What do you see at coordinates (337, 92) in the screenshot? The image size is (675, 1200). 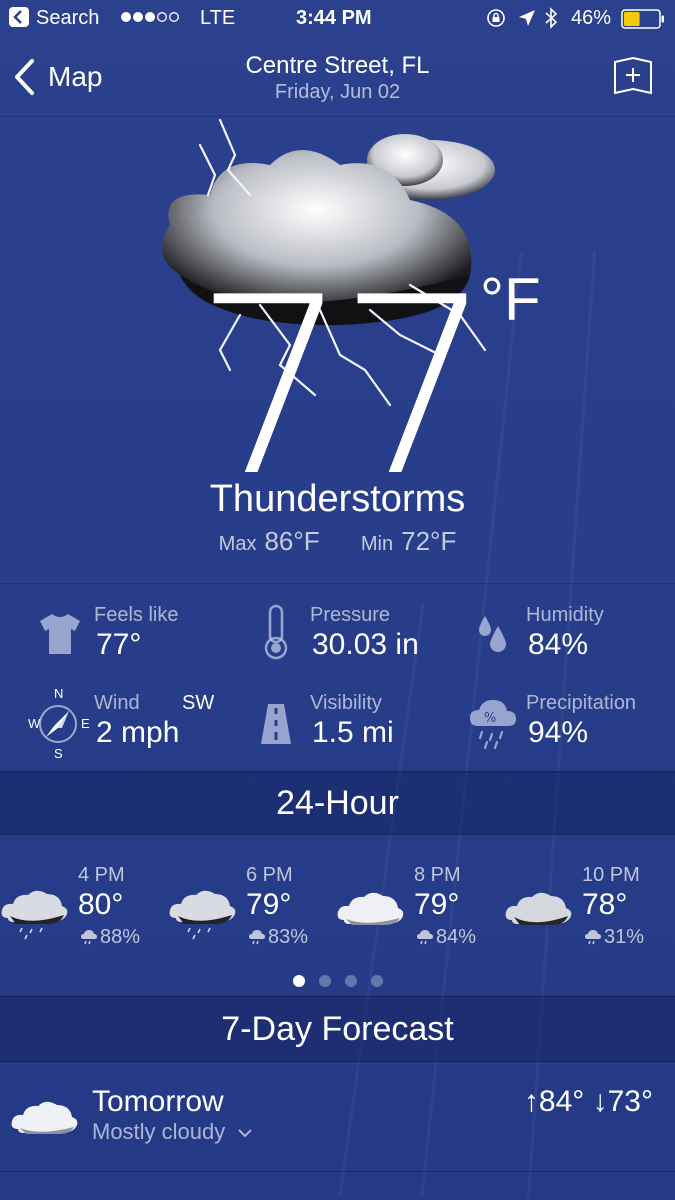 I see `location-date: Friday, Jun 02` at bounding box center [337, 92].